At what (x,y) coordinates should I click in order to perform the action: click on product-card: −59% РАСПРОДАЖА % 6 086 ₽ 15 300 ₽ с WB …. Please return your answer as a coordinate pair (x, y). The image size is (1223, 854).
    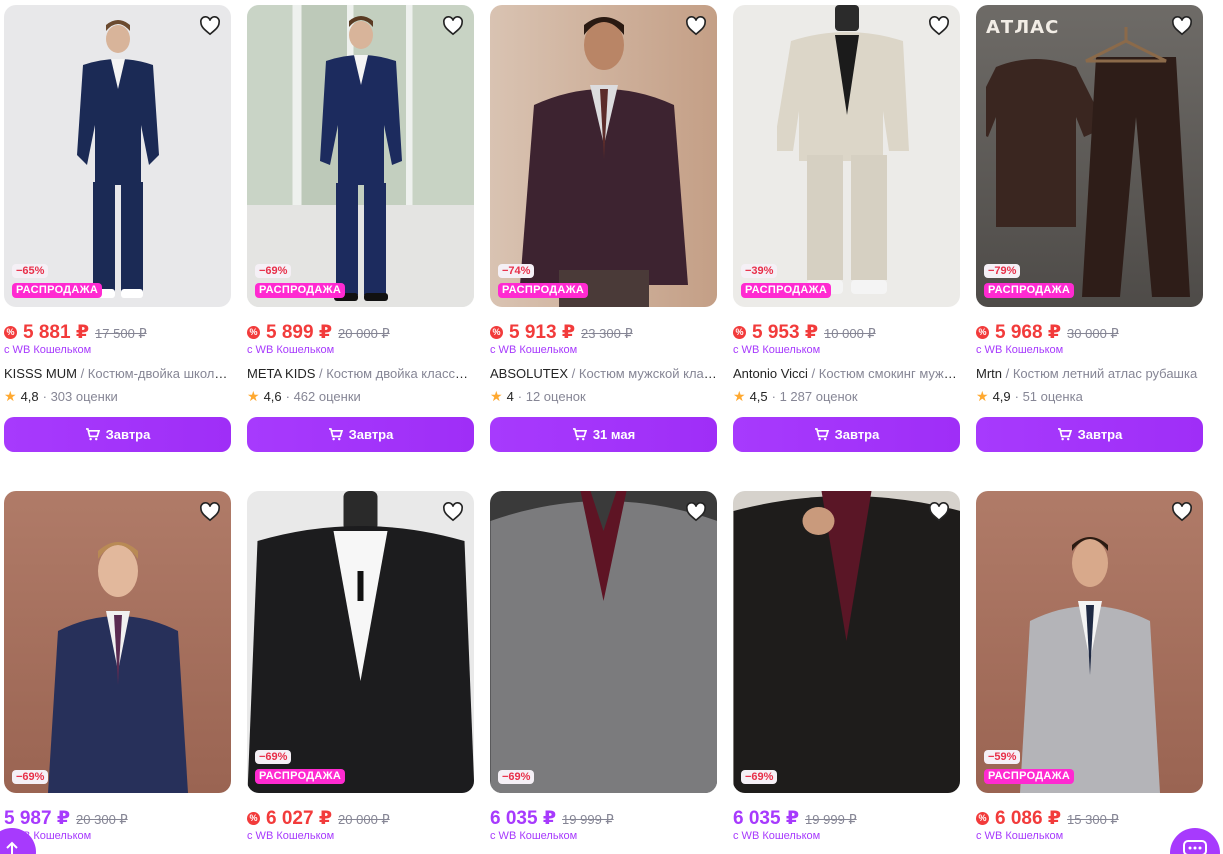
    Looking at the image, I should click on (1089, 666).